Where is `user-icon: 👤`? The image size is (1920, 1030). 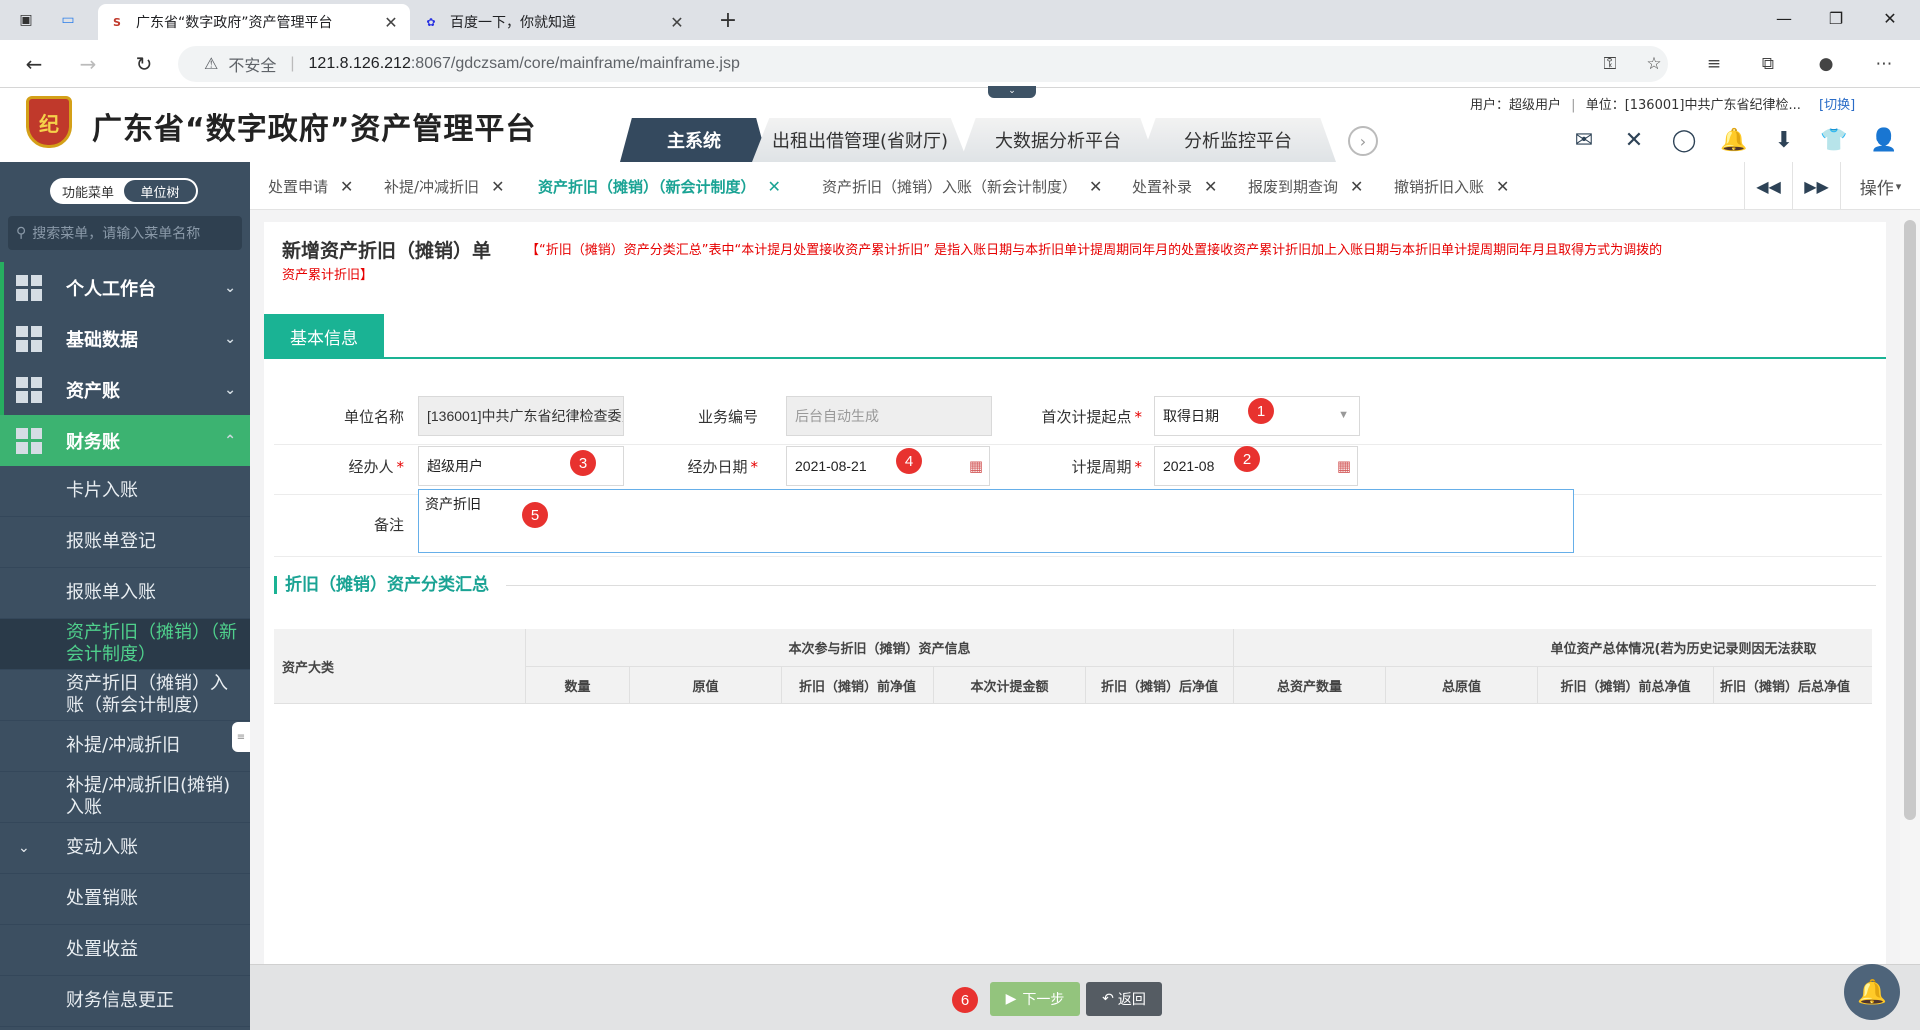 user-icon: 👤 is located at coordinates (1884, 140).